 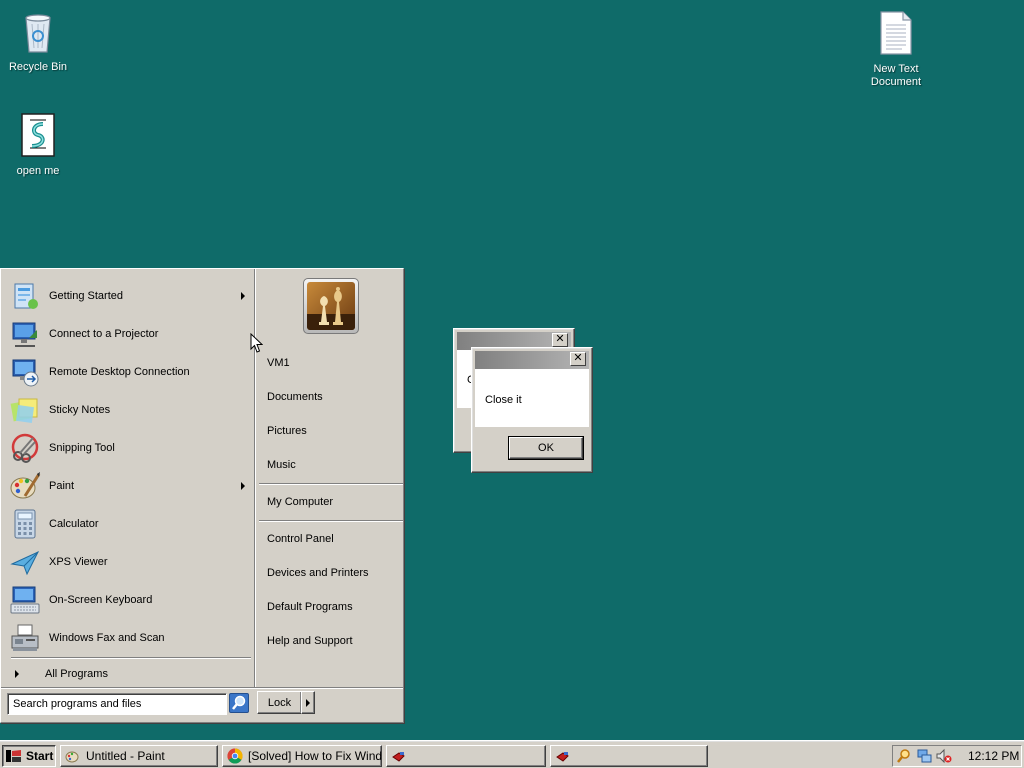 I want to click on keyboard-icon, so click(x=25, y=600).